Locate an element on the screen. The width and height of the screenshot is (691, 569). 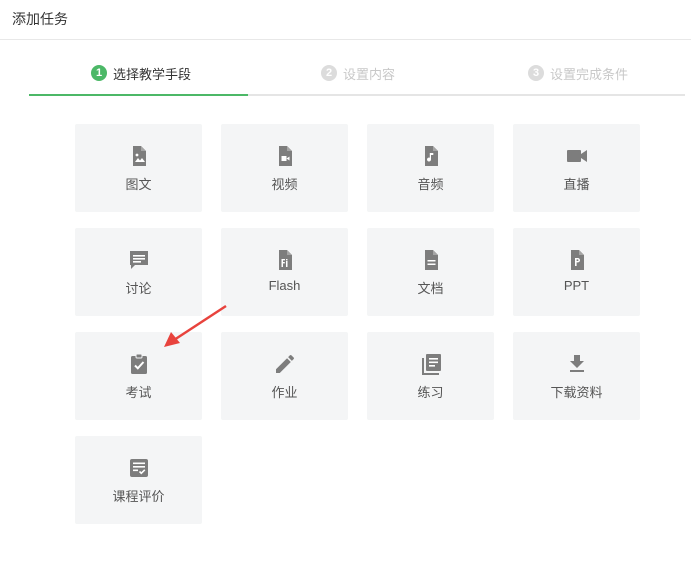
step-progress: 1 选择教学手段 2 设置内容 3 设置完成条件 is located at coordinates (357, 76).